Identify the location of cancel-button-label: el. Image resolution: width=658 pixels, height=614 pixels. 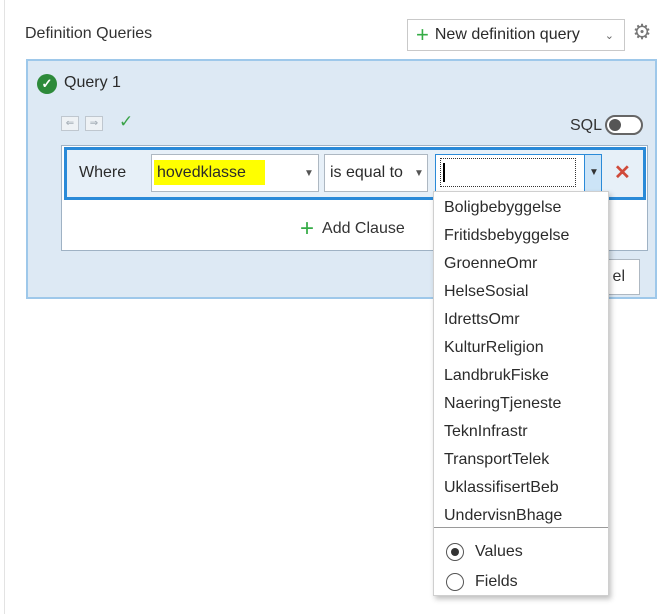
(618, 276).